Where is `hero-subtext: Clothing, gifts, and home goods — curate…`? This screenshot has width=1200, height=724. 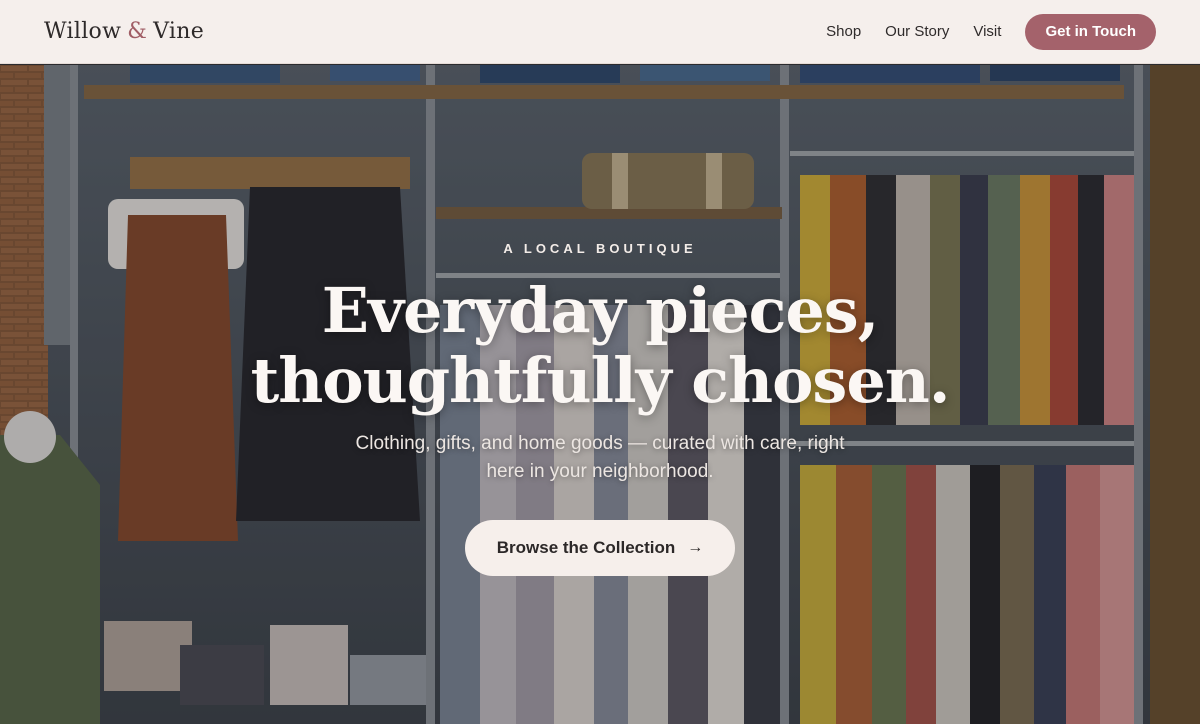
hero-subtext: Clothing, gifts, and home goods — curate… is located at coordinates (600, 457).